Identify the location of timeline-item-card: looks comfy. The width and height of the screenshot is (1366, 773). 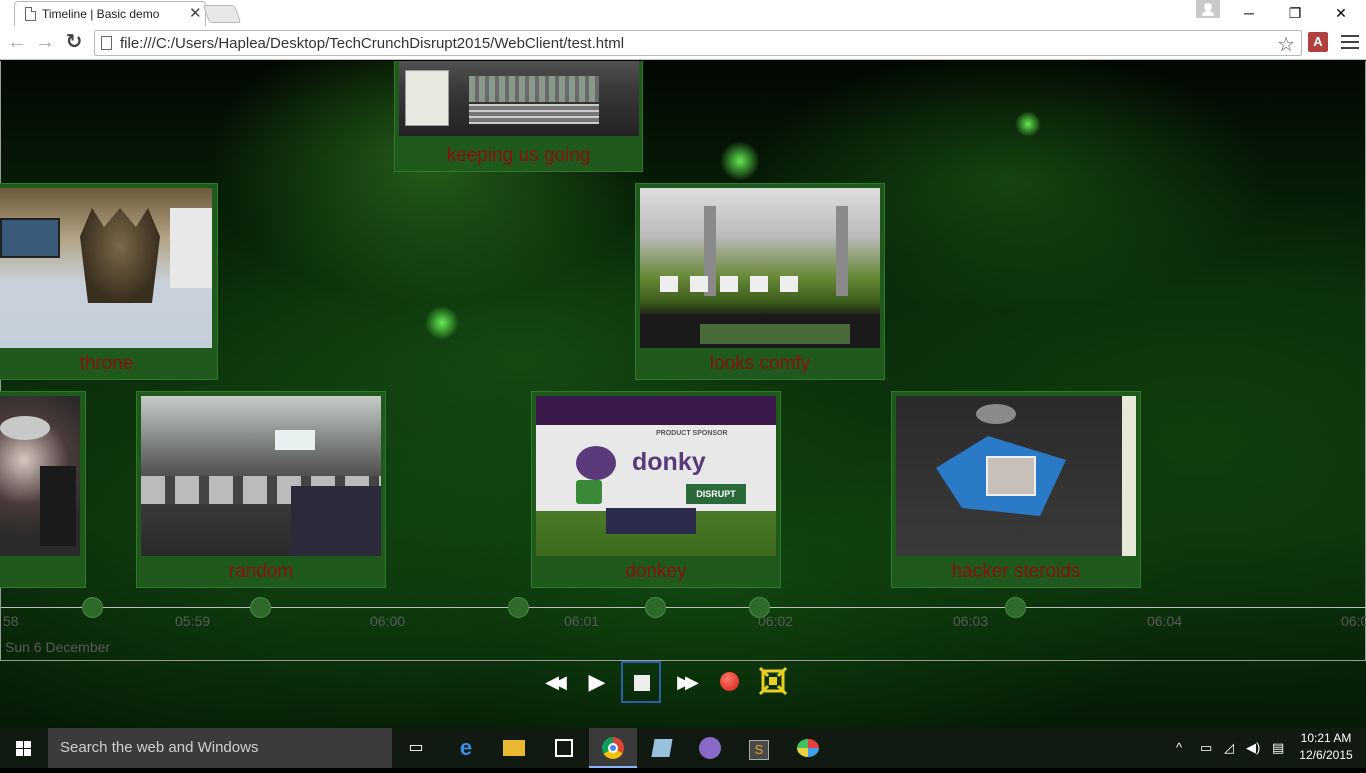
(760, 281).